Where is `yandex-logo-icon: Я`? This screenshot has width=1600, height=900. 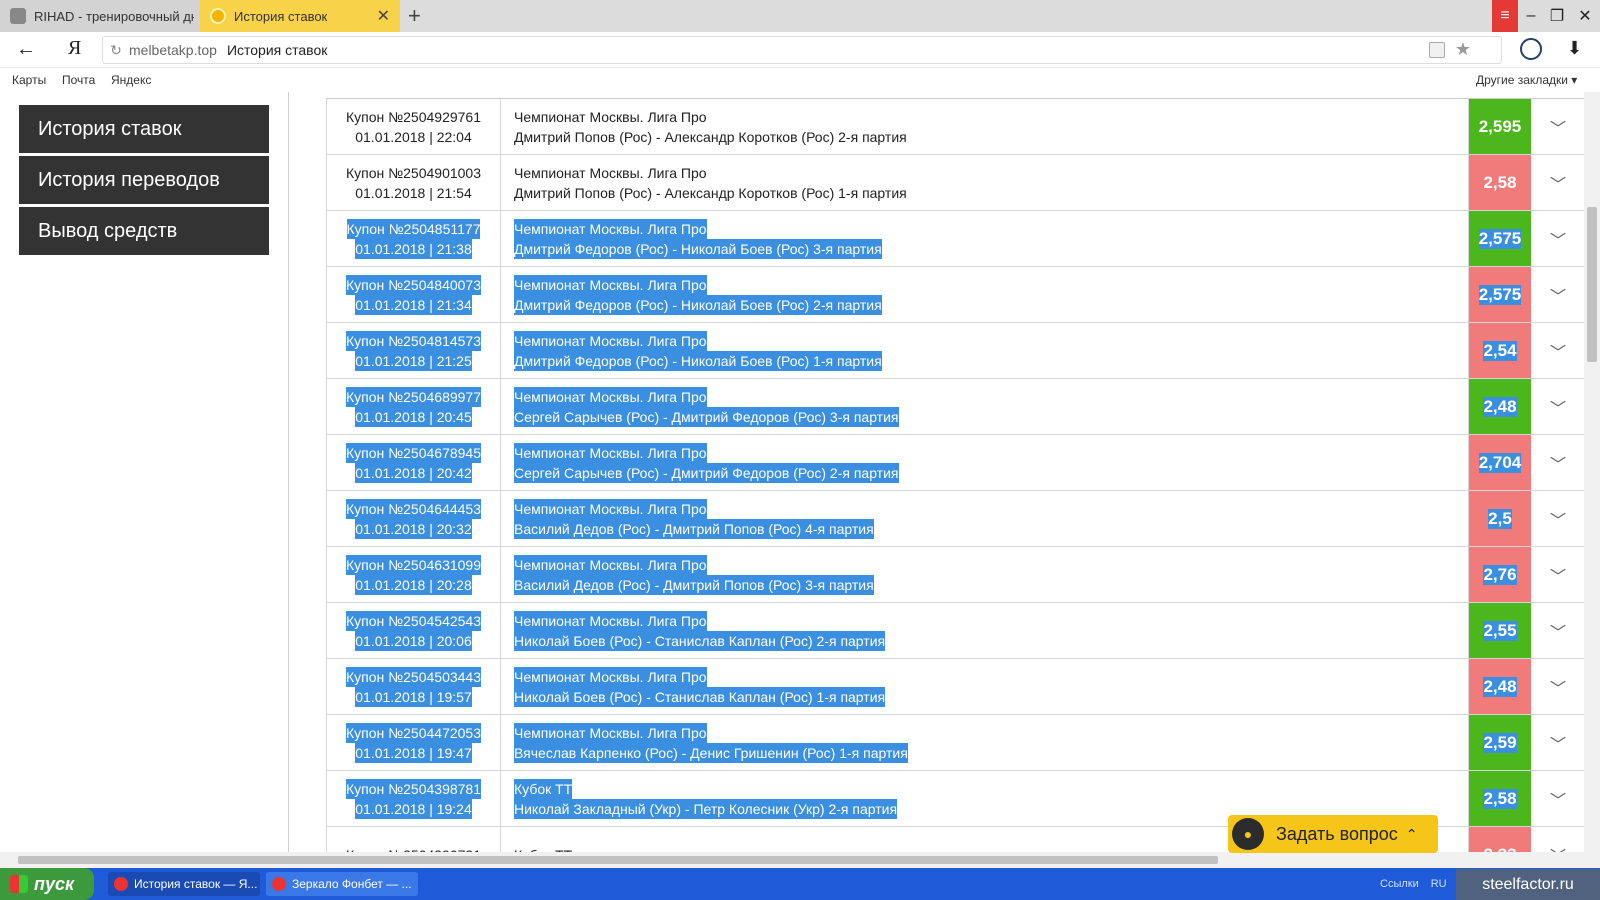
yandex-logo-icon: Я is located at coordinates (74, 48).